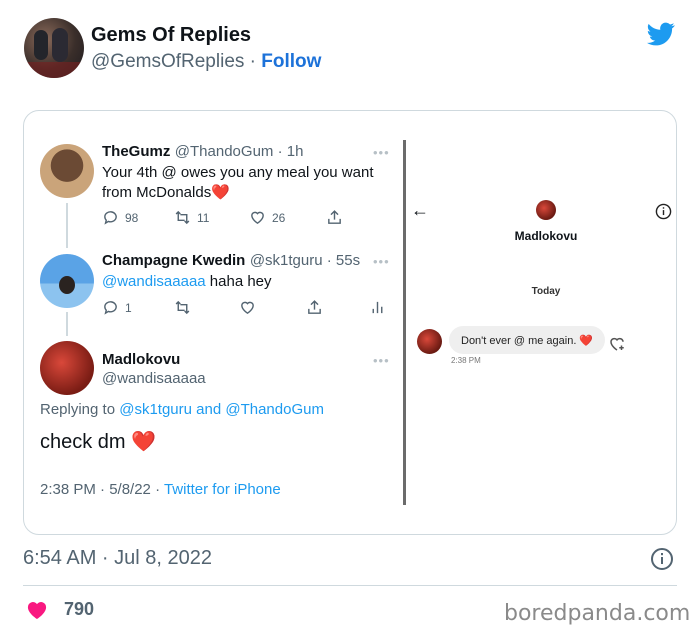  Describe the element at coordinates (154, 281) in the screenshot. I see `mention-link: @wandisaaaaa` at that location.